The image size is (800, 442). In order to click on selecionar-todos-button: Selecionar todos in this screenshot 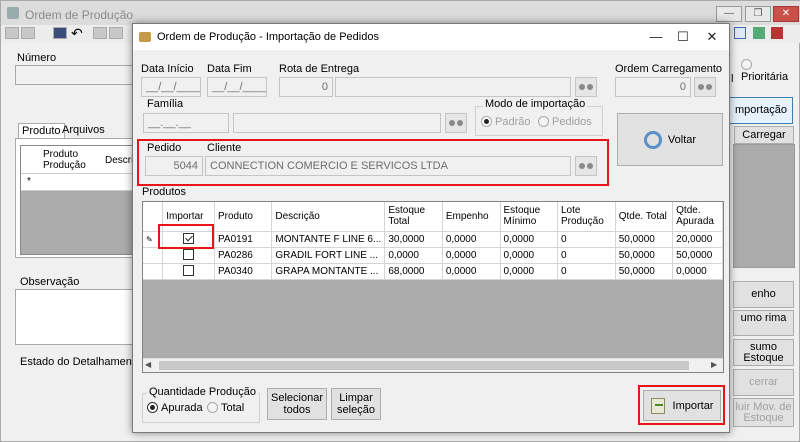, I will do `click(297, 404)`.